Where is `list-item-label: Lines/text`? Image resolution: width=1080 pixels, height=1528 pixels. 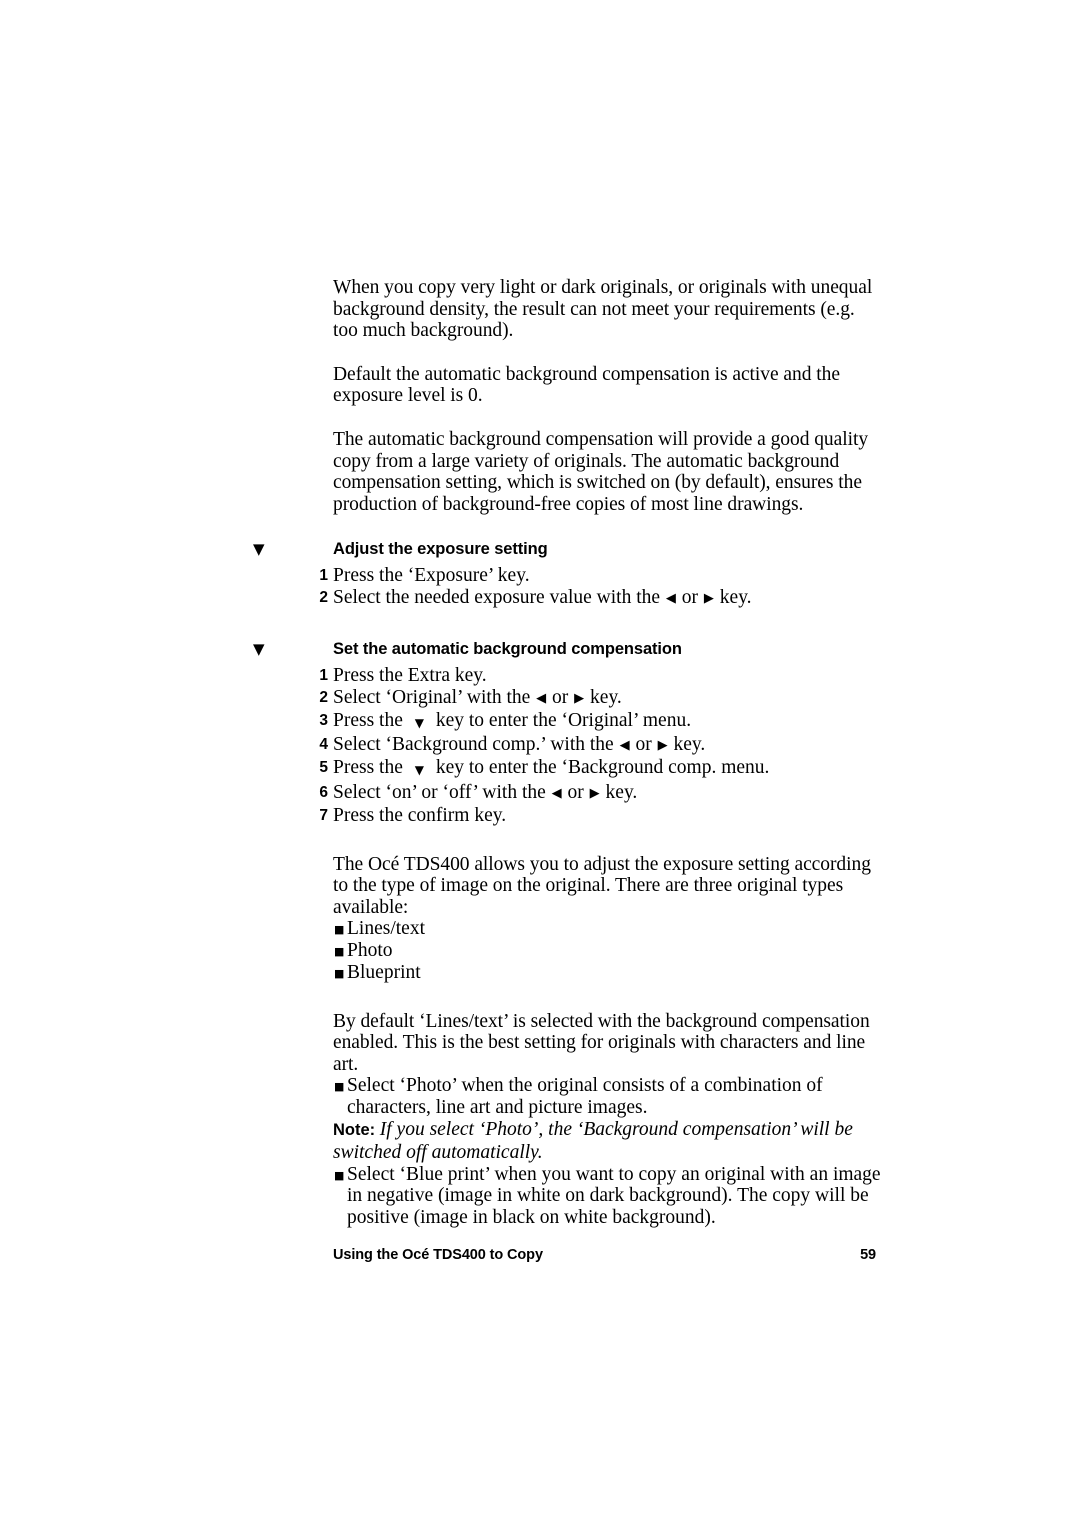
list-item-label: Lines/text is located at coordinates (386, 929).